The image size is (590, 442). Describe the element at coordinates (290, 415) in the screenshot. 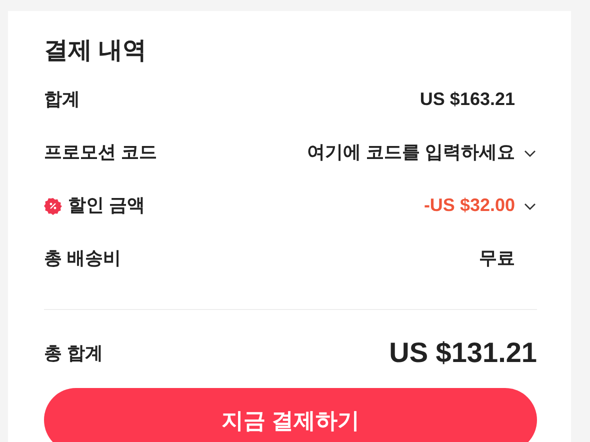

I see `pay-now-button: 지금 결제하기` at that location.